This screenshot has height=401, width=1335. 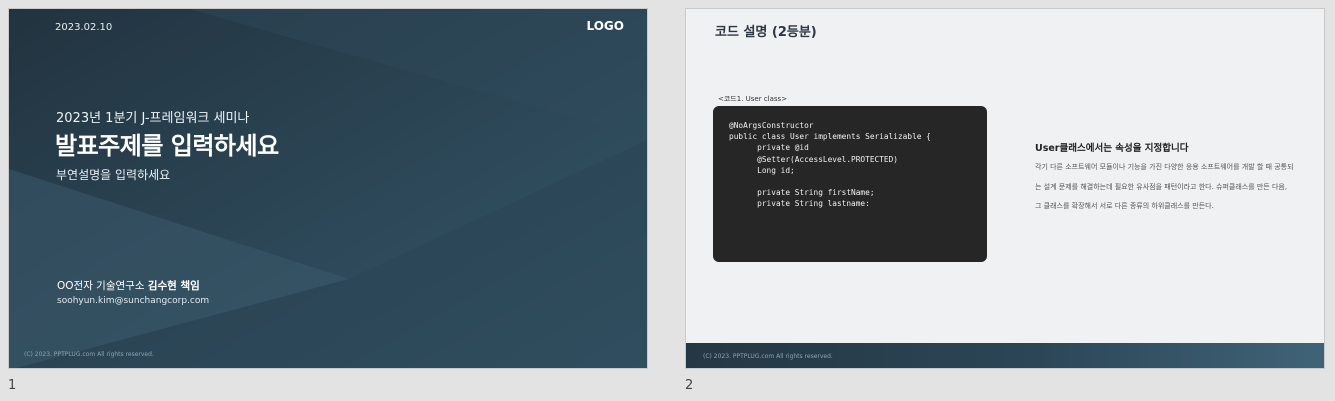 I want to click on author-line: OO전자 기술연구소 김수현 책임, so click(x=128, y=285).